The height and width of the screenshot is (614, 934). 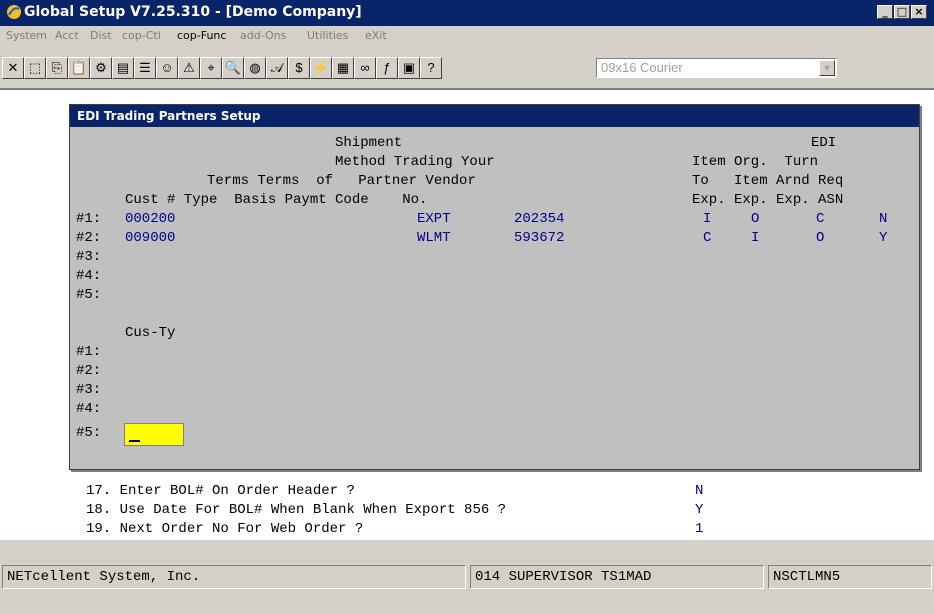 I want to click on font-select: 09x16 Courier ▼, so click(x=716, y=68).